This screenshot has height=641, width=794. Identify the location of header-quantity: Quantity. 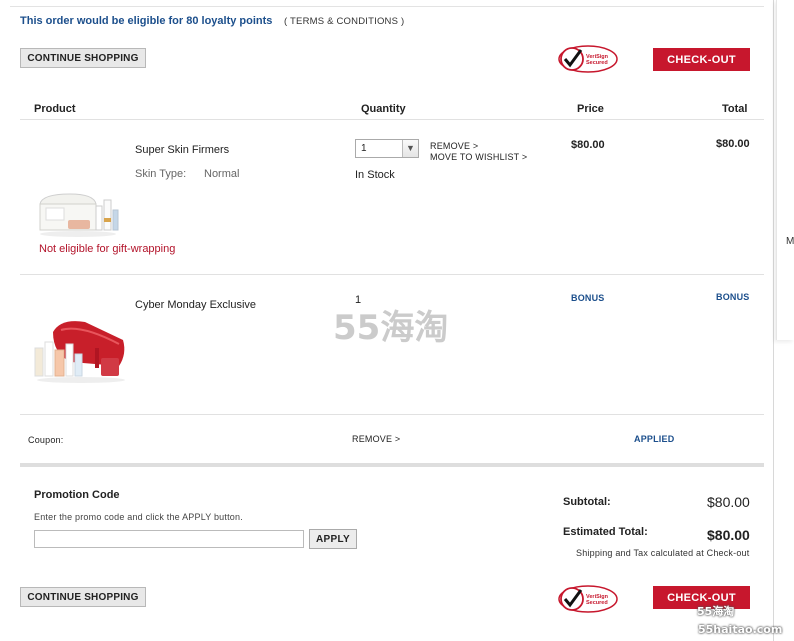
(383, 109).